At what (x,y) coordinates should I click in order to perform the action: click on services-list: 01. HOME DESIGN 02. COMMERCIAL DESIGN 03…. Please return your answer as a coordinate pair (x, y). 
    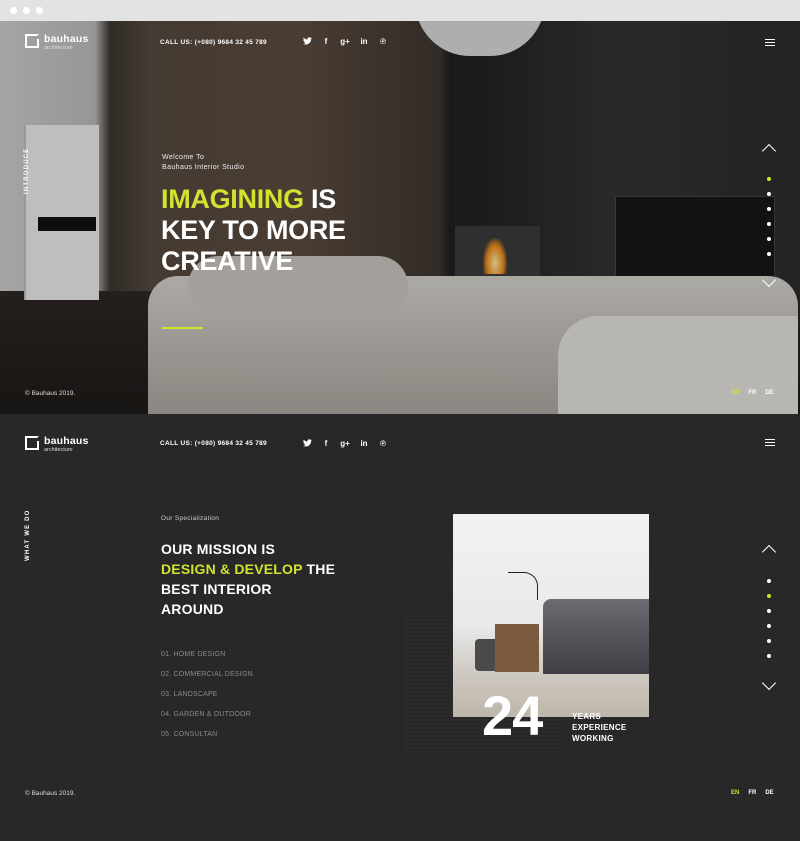
    Looking at the image, I should click on (207, 701).